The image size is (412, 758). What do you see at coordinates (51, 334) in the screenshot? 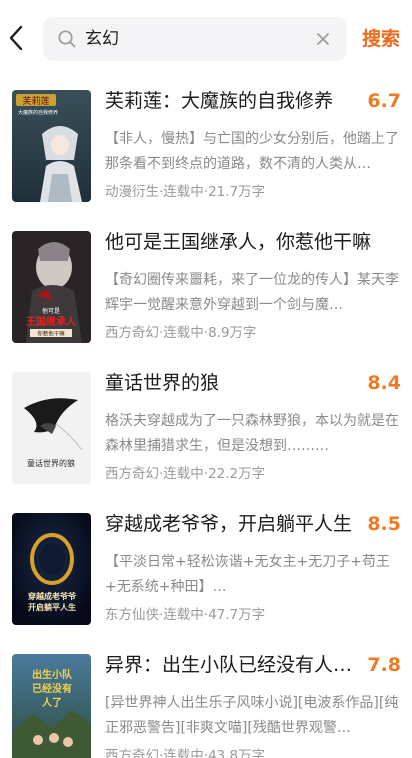
I see `cover-subtitle: 你惹他干嘛` at bounding box center [51, 334].